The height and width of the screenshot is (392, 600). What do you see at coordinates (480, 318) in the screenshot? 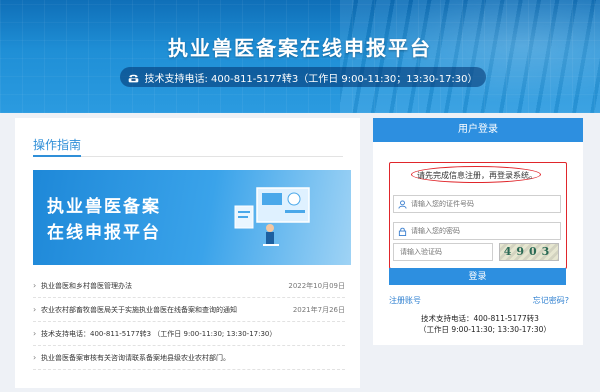
I see `login-support-phone: 技术支持电话：400-811-5177转3` at bounding box center [480, 318].